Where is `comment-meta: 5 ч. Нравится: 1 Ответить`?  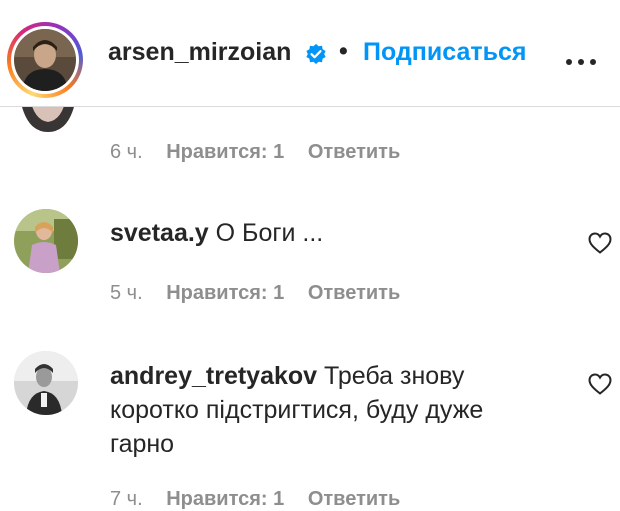
comment-meta: 5 ч. Нравится: 1 Ответить is located at coordinates (255, 293).